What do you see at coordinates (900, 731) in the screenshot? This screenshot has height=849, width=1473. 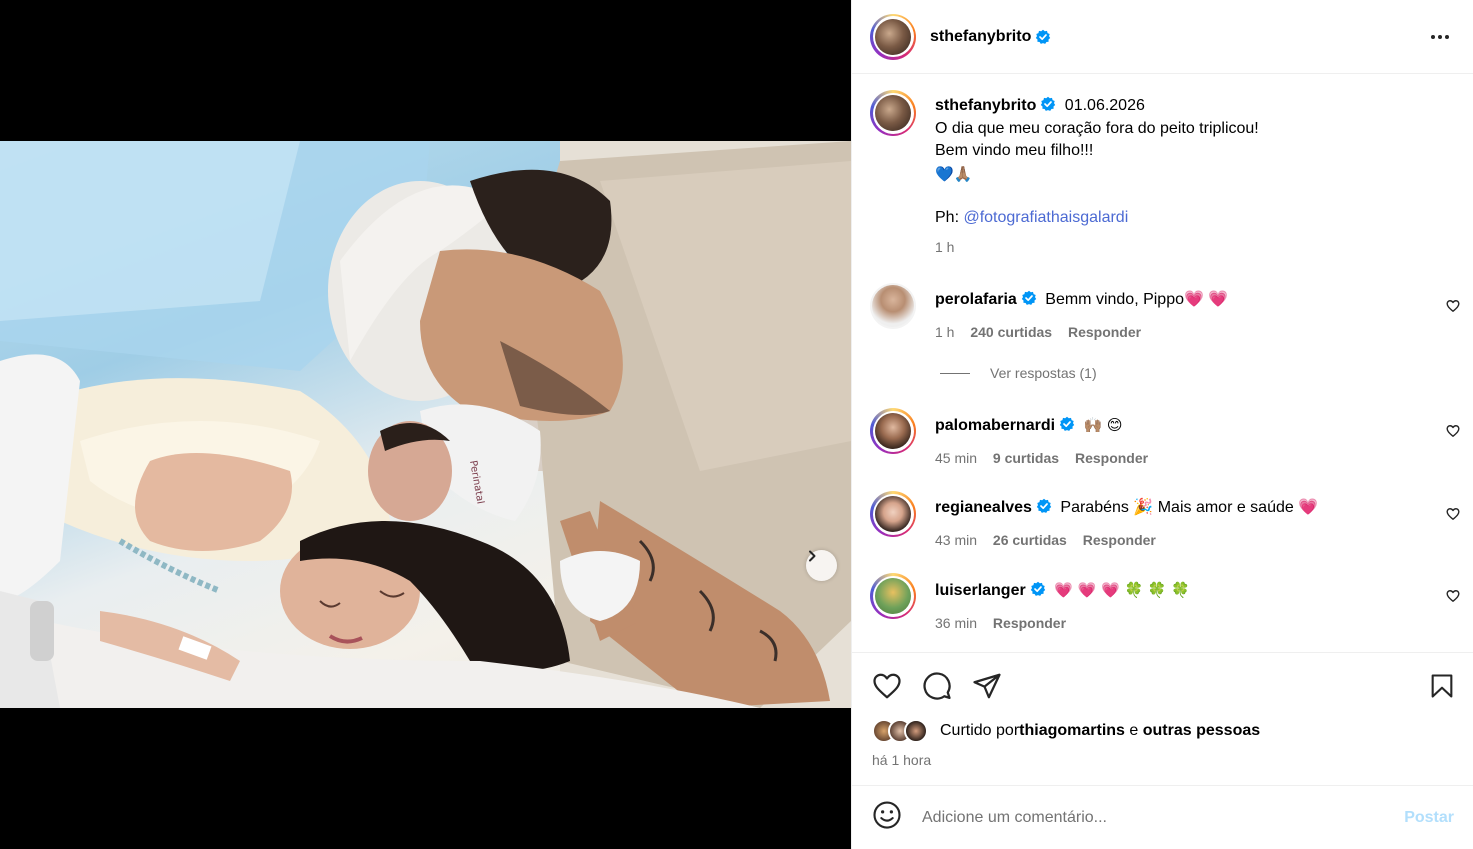 I see `liked-by-avatars` at bounding box center [900, 731].